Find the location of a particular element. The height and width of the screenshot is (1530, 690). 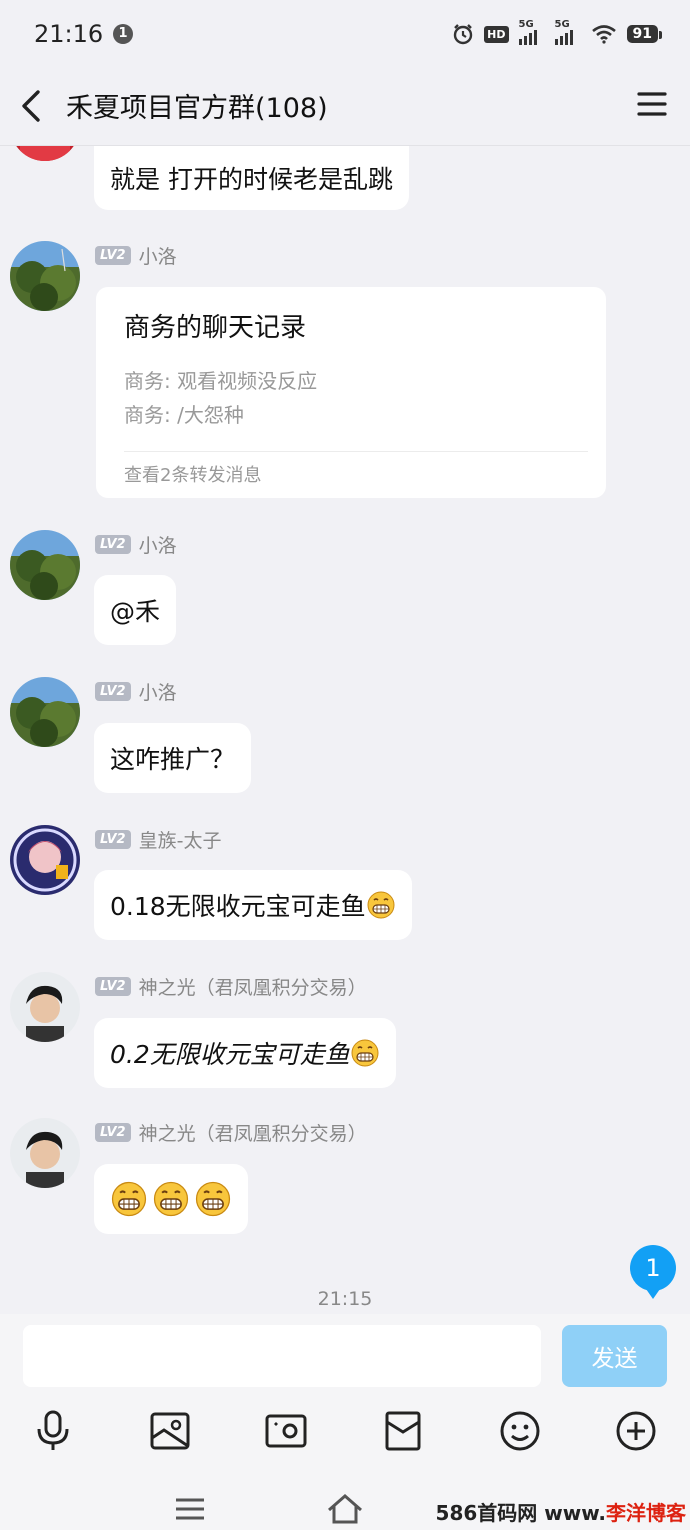

notification-count-badge: 1 is located at coordinates (123, 34).